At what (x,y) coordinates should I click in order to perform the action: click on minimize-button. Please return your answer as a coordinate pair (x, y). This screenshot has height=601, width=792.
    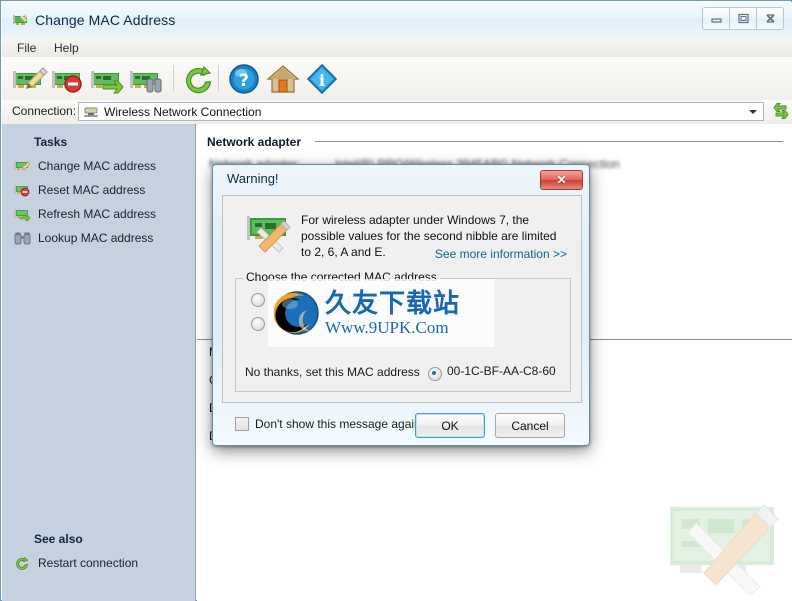
    Looking at the image, I should click on (716, 18).